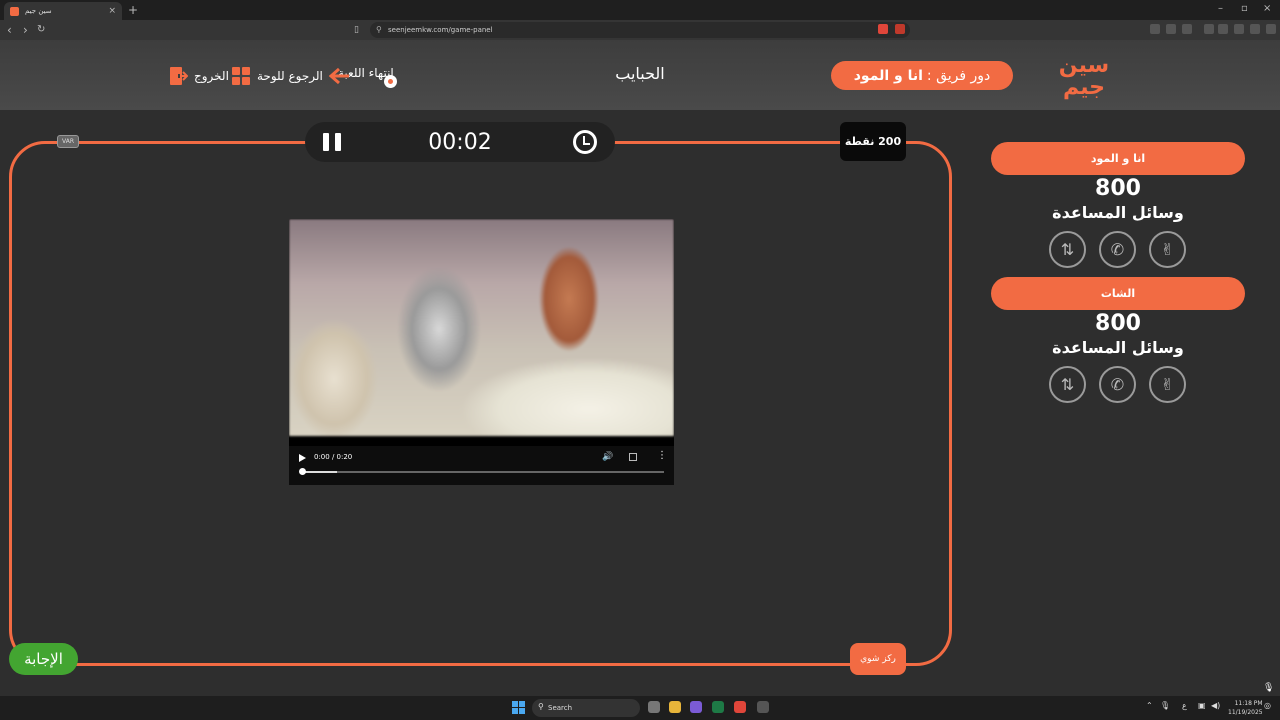 The height and width of the screenshot is (720, 1280). I want to click on category-title: الحبايب, so click(640, 73).